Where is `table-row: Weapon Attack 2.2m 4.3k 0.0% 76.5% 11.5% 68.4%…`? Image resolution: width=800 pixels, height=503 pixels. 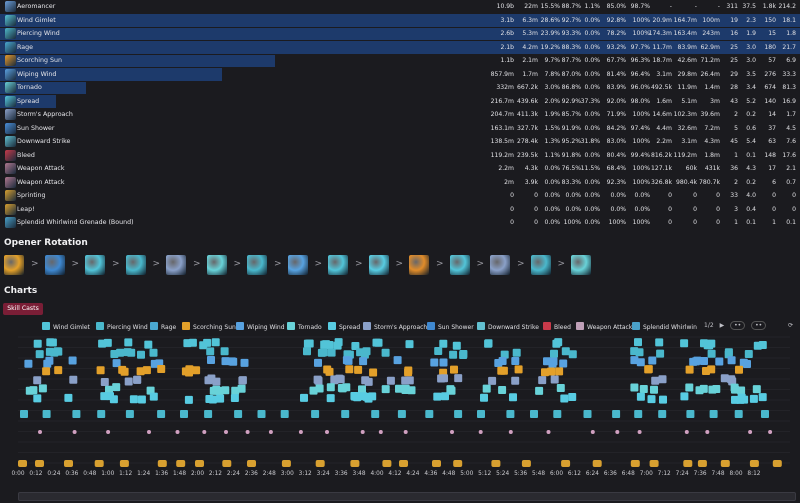
table-row: Weapon Attack 2.2m 4.3k 0.0% 76.5% 11.5% 68.4%… is located at coordinates (400, 169).